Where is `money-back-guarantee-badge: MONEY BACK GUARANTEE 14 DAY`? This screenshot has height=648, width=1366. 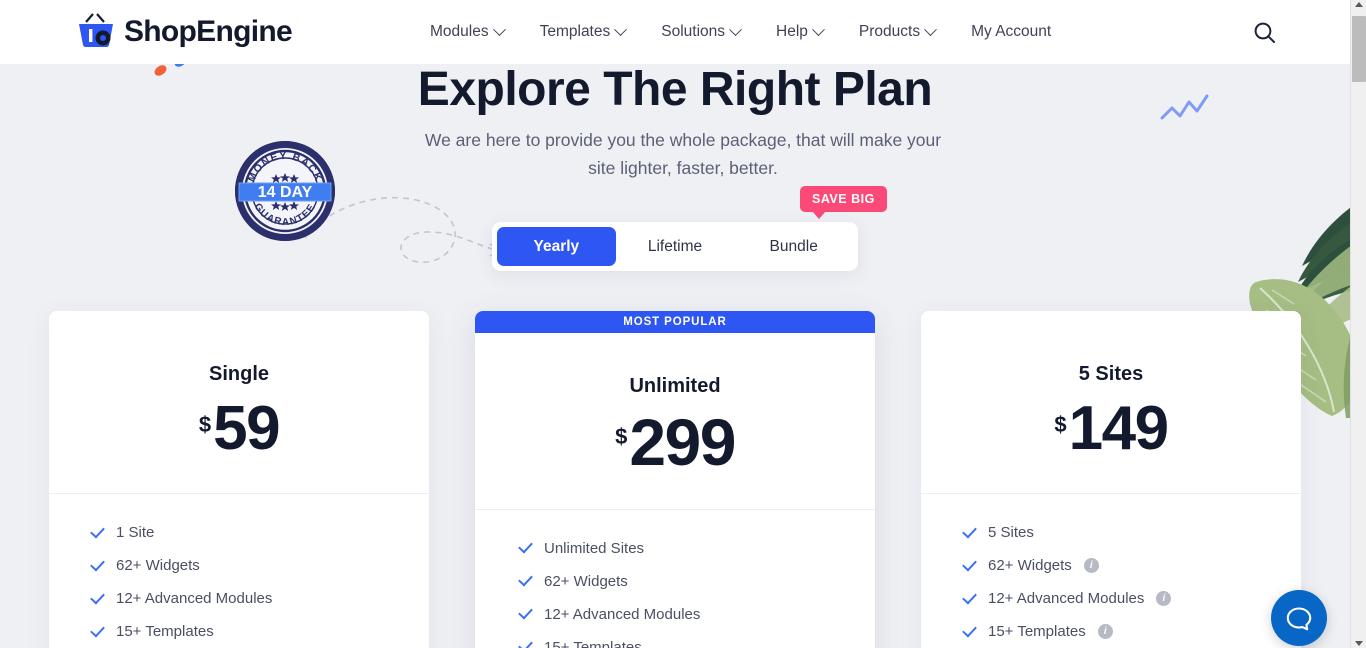 money-back-guarantee-badge: MONEY BACK GUARANTEE 14 DAY is located at coordinates (285, 191).